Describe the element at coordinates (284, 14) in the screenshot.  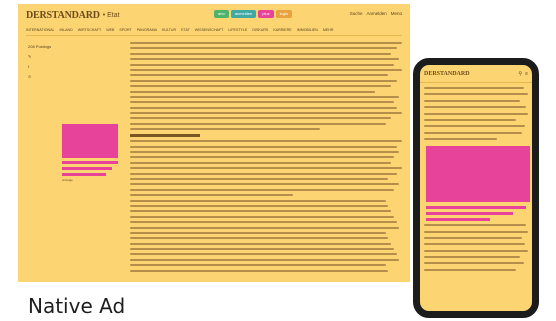
I see `pill-login: login` at that location.